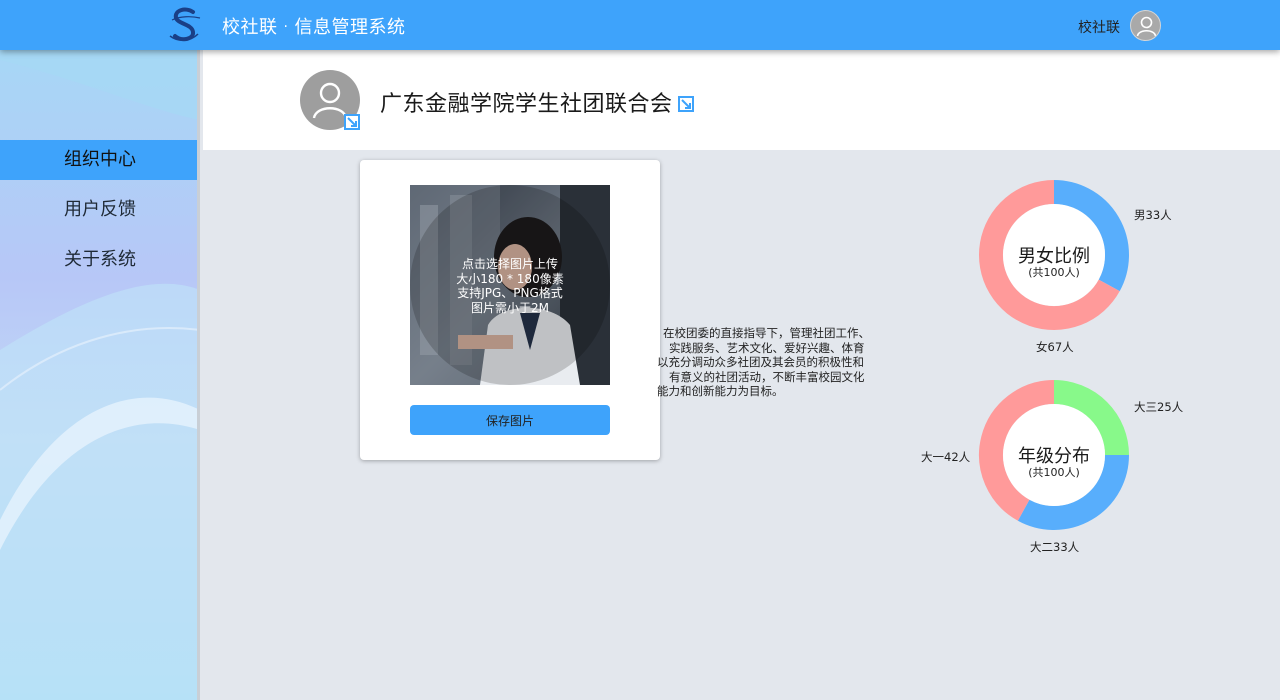 This screenshot has width=1280, height=700. What do you see at coordinates (766, 333) in the screenshot?
I see `description-line: 在校团委的直接指导下，管理社团工作、` at bounding box center [766, 333].